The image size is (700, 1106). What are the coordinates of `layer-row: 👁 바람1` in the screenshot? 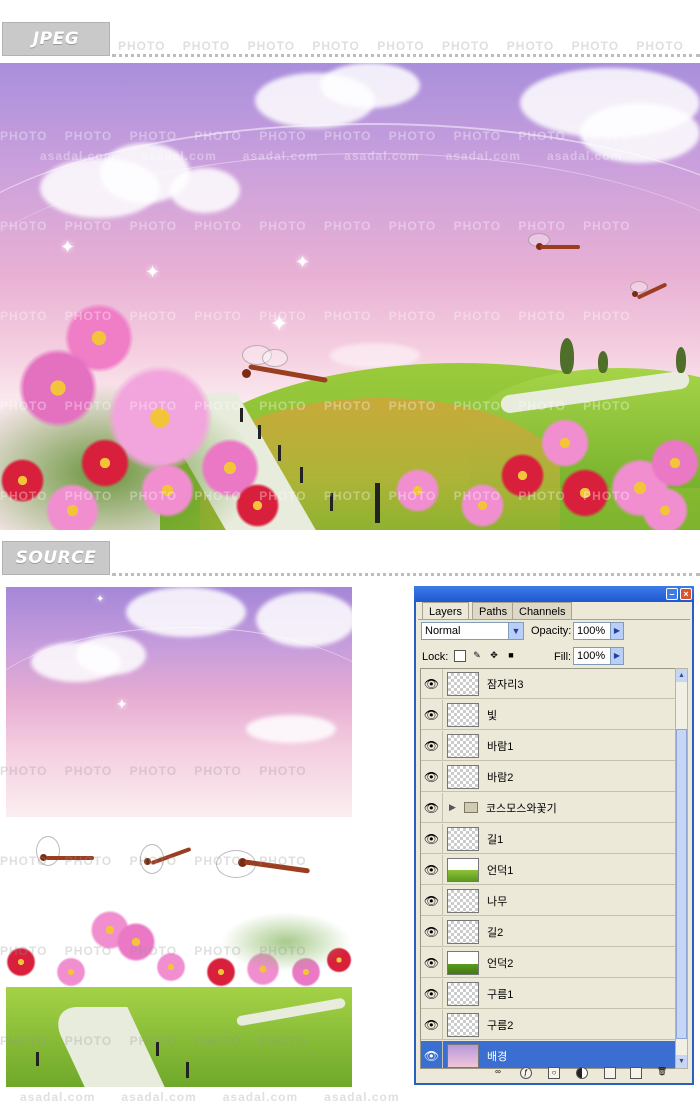 It's located at (549, 745).